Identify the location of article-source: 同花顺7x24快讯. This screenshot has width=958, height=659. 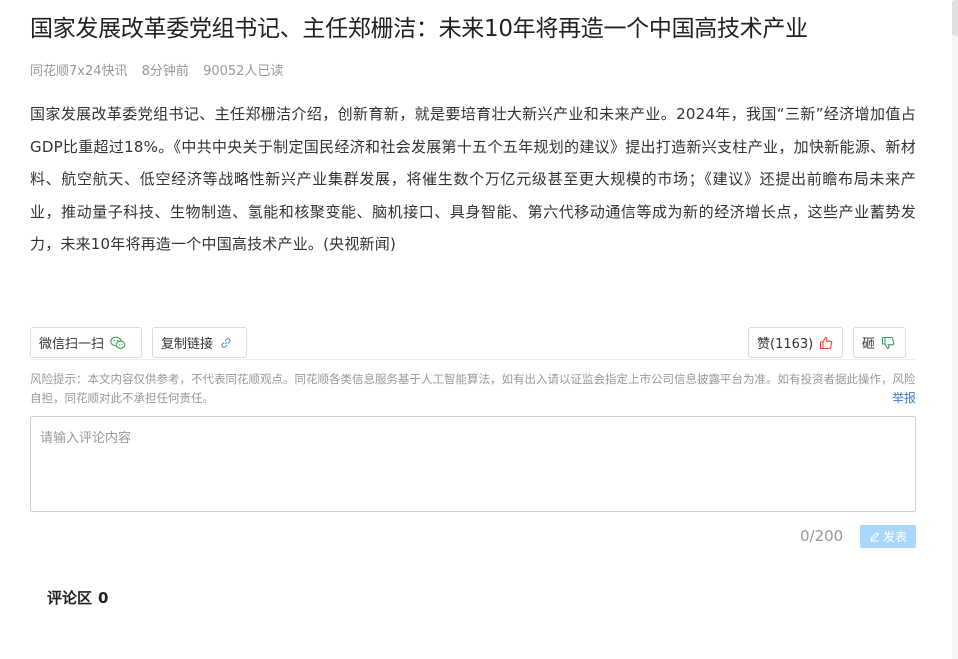
(79, 71).